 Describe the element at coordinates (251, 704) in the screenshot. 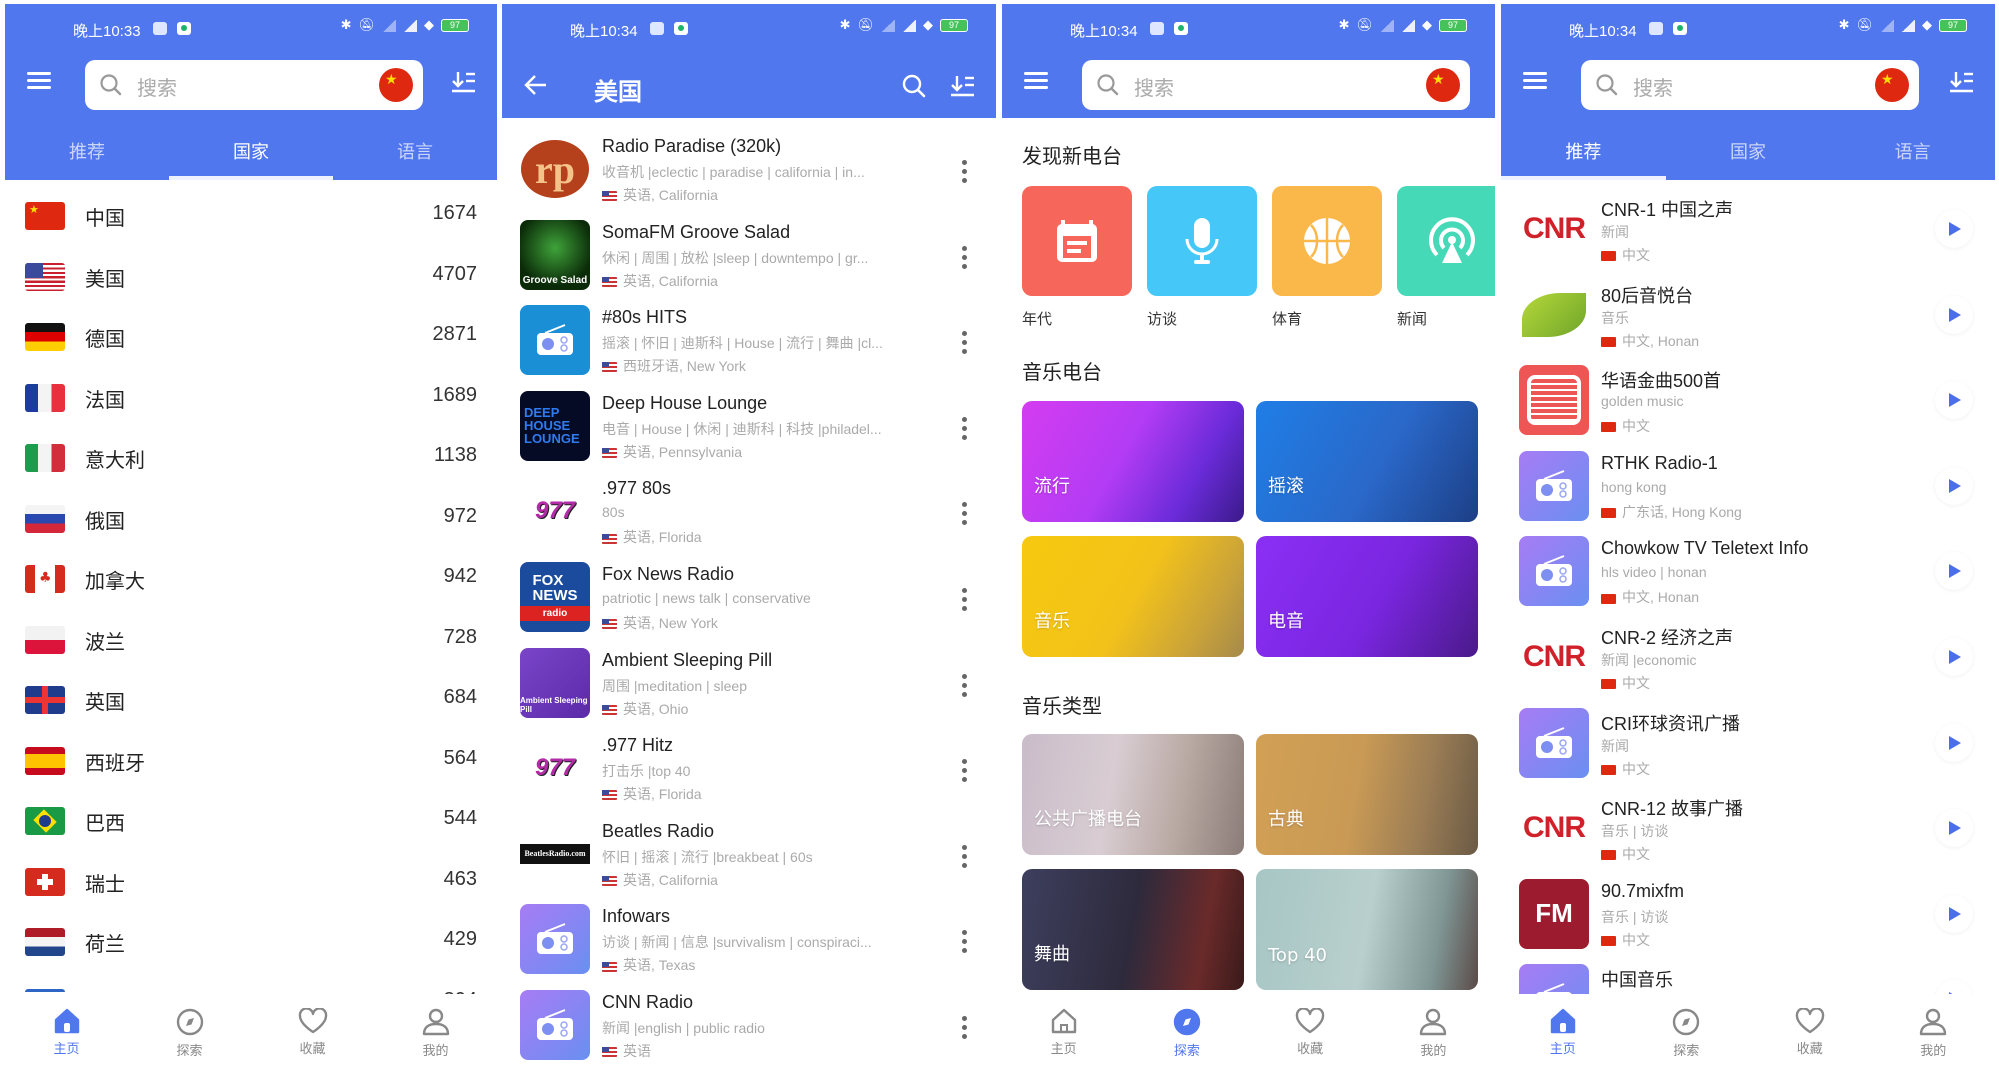

I see `country-row: 英国 684` at that location.